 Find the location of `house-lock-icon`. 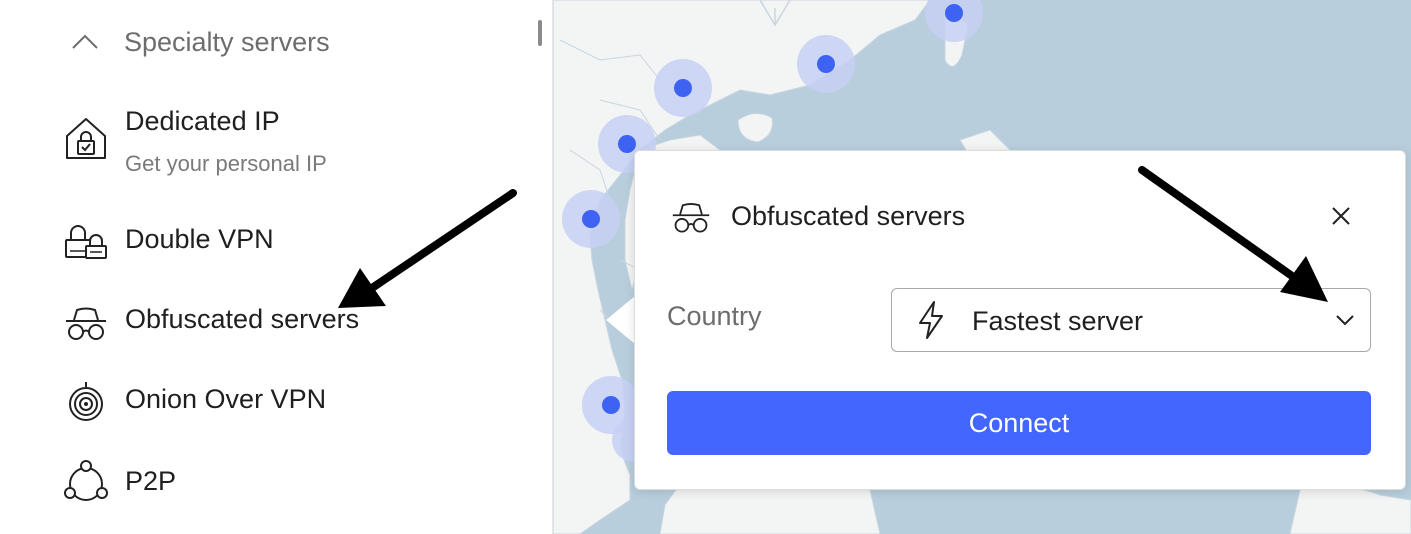

house-lock-icon is located at coordinates (86, 138).